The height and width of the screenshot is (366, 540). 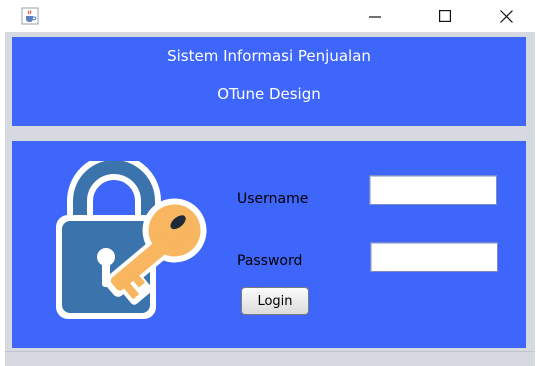 What do you see at coordinates (270, 358) in the screenshot?
I see `bottom-strip` at bounding box center [270, 358].